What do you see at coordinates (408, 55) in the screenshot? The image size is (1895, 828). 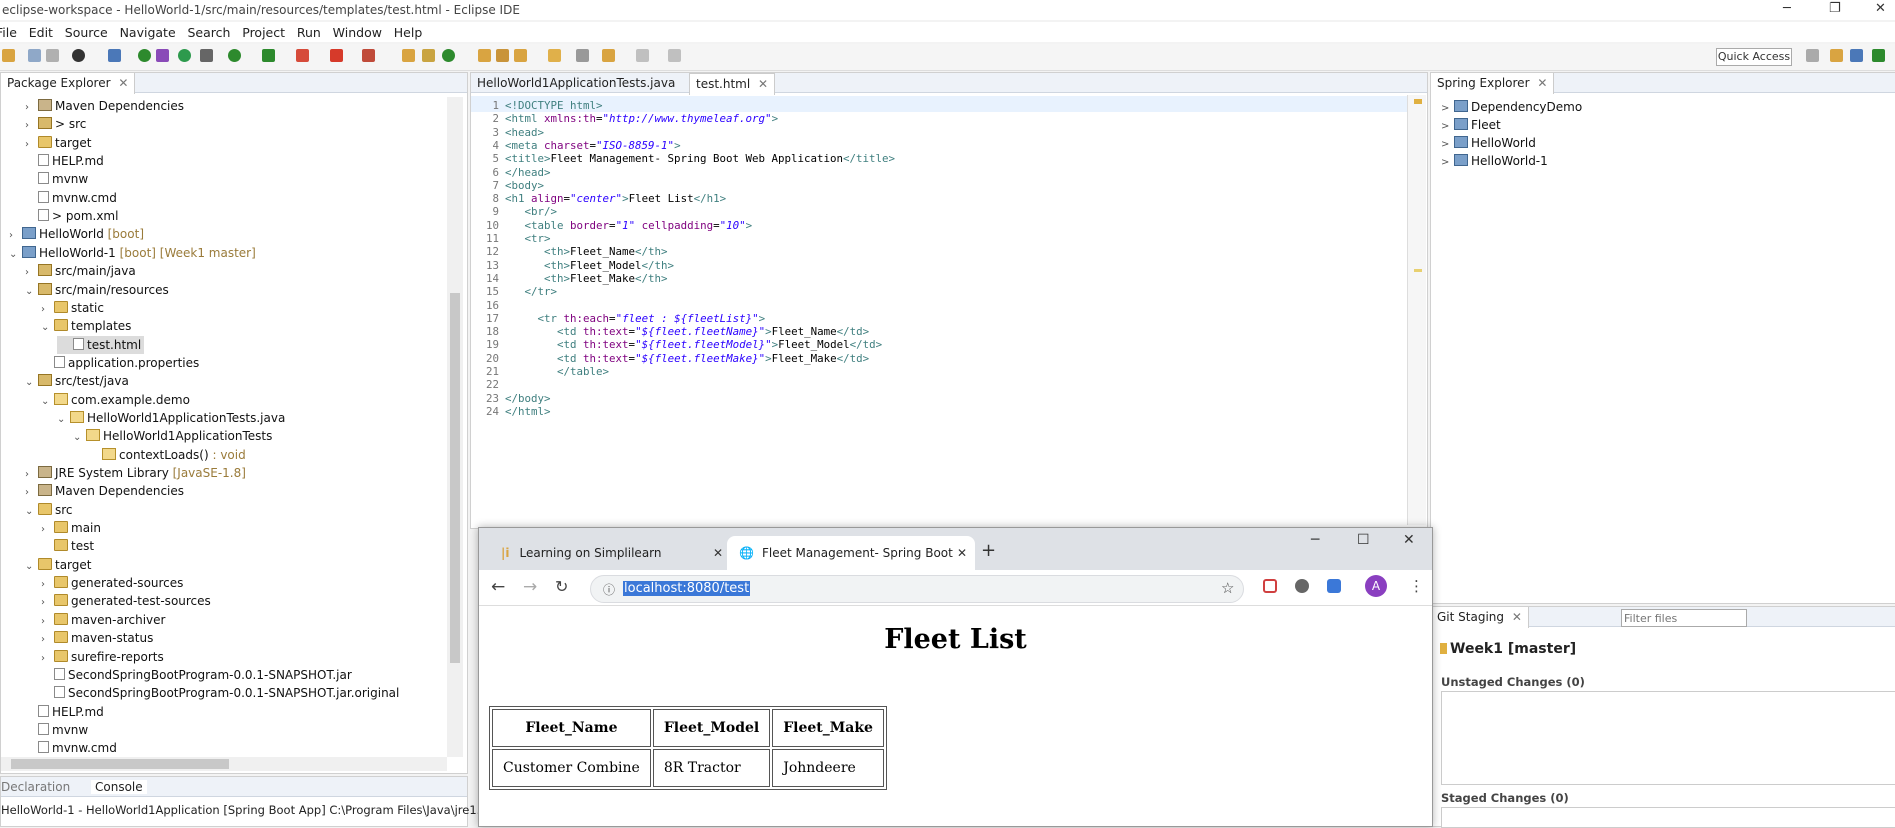 I see `new-package-icon` at bounding box center [408, 55].